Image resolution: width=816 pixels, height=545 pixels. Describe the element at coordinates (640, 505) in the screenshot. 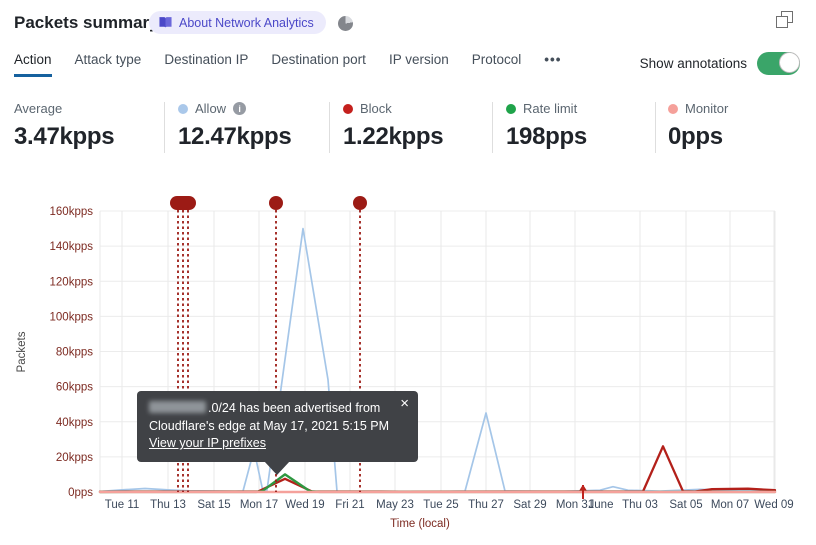

I see `svg-text: Thu 03` at that location.